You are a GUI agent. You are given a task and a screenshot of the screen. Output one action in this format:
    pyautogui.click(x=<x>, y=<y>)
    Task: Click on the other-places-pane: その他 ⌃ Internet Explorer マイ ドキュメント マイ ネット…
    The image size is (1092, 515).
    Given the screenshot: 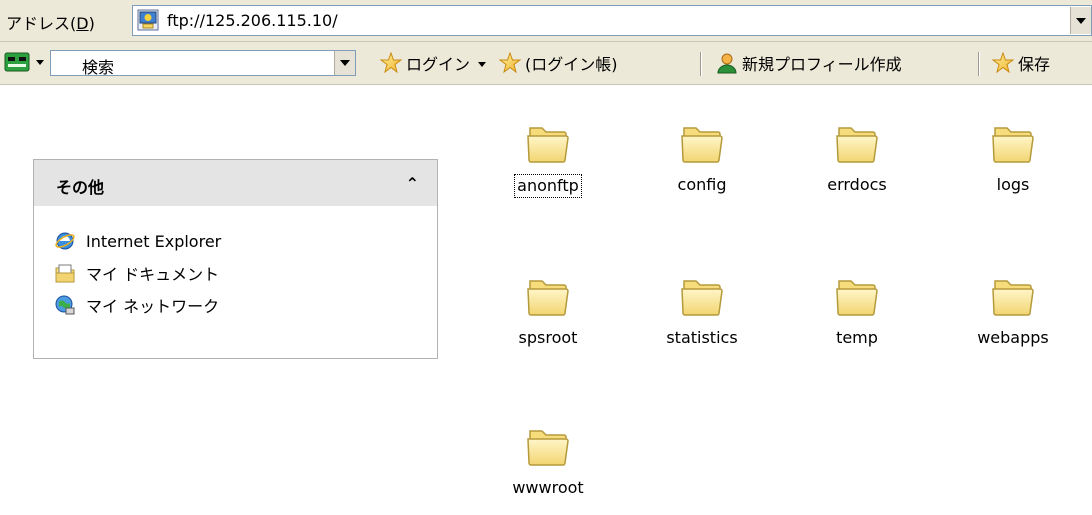 What is the action you would take?
    pyautogui.click(x=235, y=259)
    